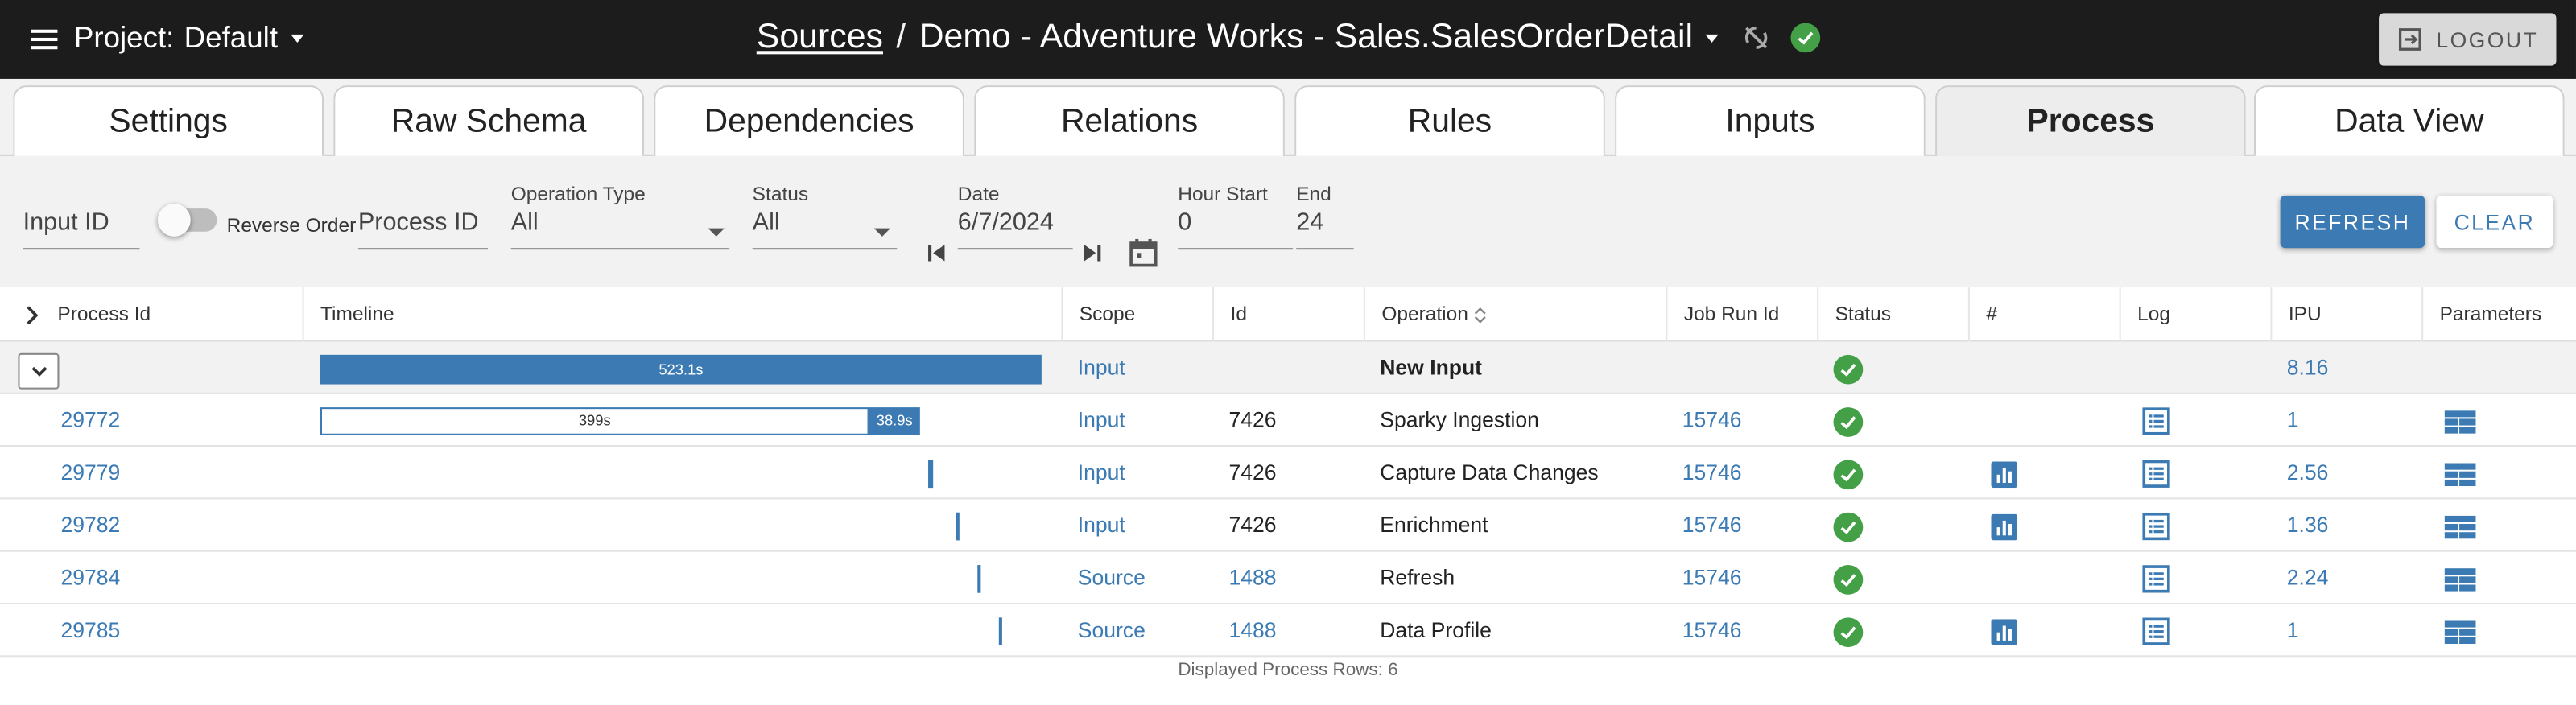 This screenshot has width=2576, height=705. What do you see at coordinates (825, 221) in the screenshot?
I see `status-select: Status All` at bounding box center [825, 221].